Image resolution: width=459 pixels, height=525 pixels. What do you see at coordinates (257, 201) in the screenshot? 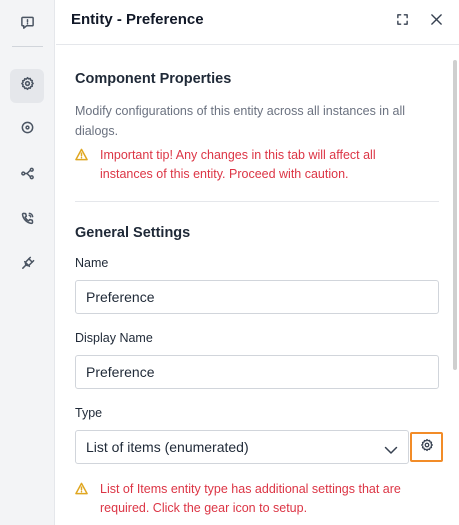
I see `section-divider` at bounding box center [257, 201].